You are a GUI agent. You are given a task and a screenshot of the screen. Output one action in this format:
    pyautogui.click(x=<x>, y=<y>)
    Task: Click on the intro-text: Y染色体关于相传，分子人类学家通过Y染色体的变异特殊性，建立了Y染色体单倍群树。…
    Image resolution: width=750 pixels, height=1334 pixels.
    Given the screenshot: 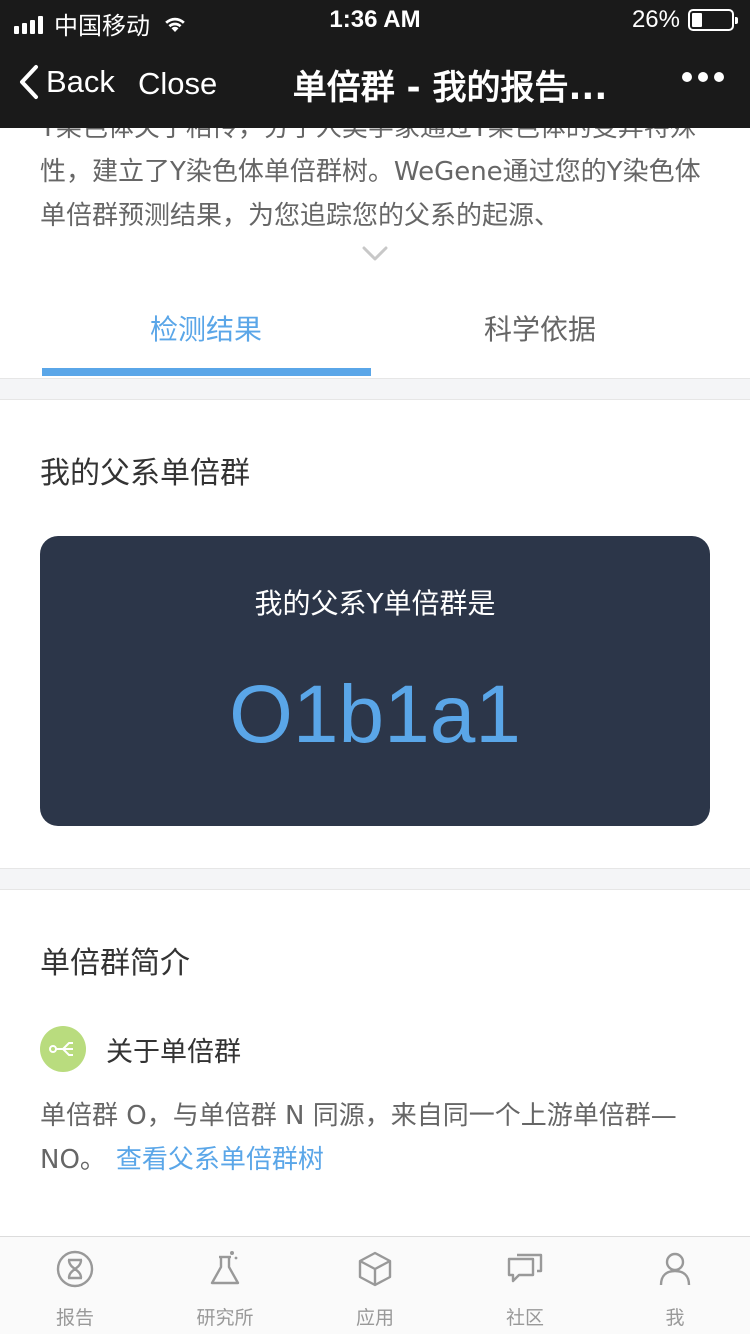 What is the action you would take?
    pyautogui.click(x=370, y=179)
    